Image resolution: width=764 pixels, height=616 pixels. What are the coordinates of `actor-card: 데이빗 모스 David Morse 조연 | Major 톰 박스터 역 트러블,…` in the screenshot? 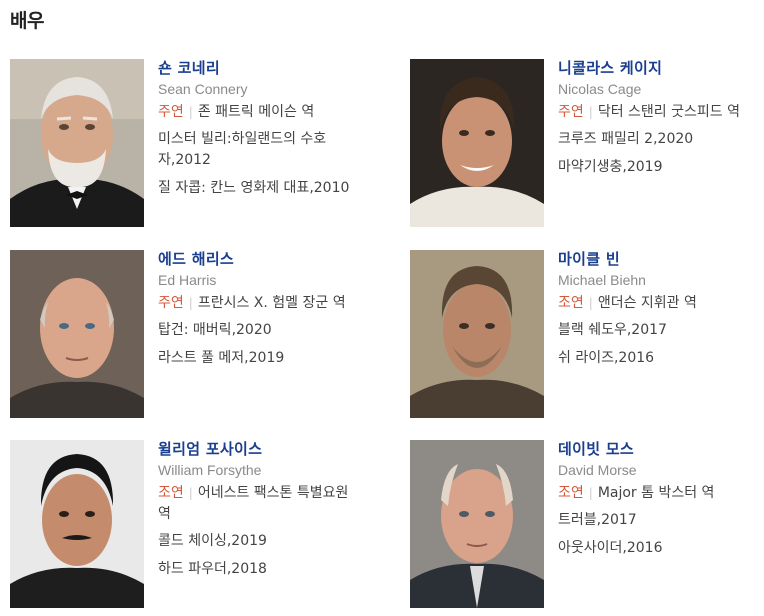 It's located at (585, 525).